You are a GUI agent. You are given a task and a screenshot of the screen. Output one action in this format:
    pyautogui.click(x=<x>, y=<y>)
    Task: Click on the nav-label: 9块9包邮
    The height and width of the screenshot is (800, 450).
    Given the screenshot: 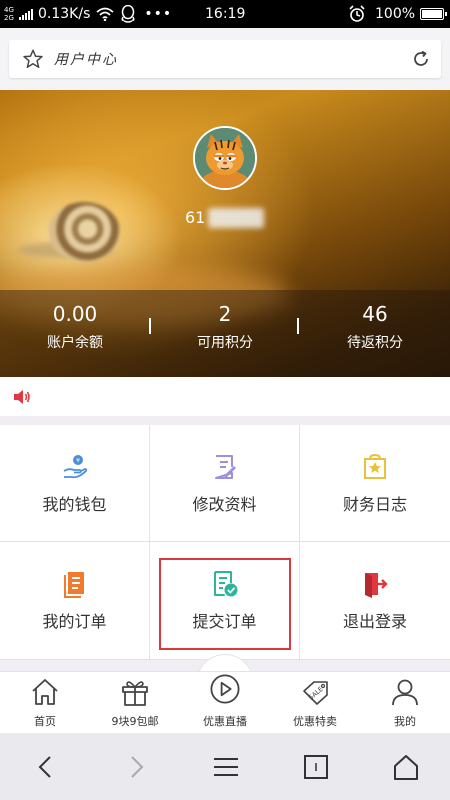 What is the action you would take?
    pyautogui.click(x=135, y=721)
    